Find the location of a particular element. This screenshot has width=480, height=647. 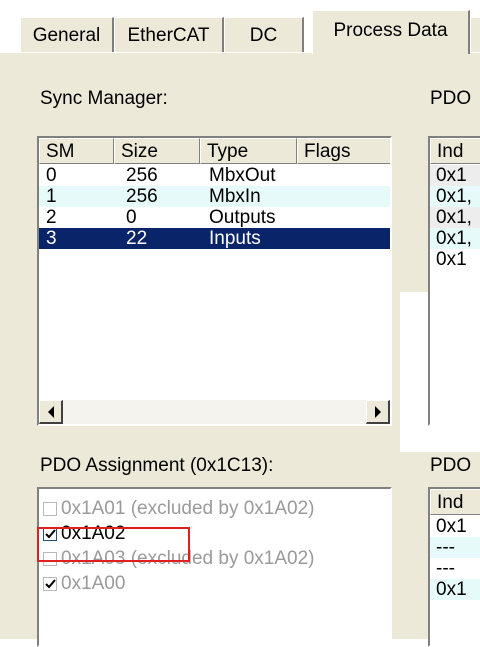

cell-size: 22 is located at coordinates (137, 238).